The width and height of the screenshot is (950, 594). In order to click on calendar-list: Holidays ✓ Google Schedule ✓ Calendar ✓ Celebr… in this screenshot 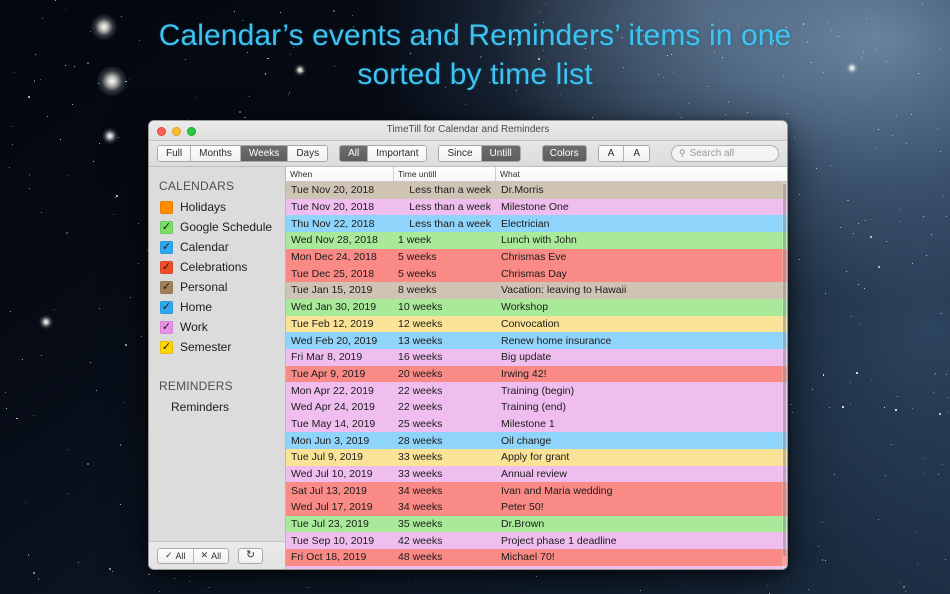, I will do `click(217, 277)`.